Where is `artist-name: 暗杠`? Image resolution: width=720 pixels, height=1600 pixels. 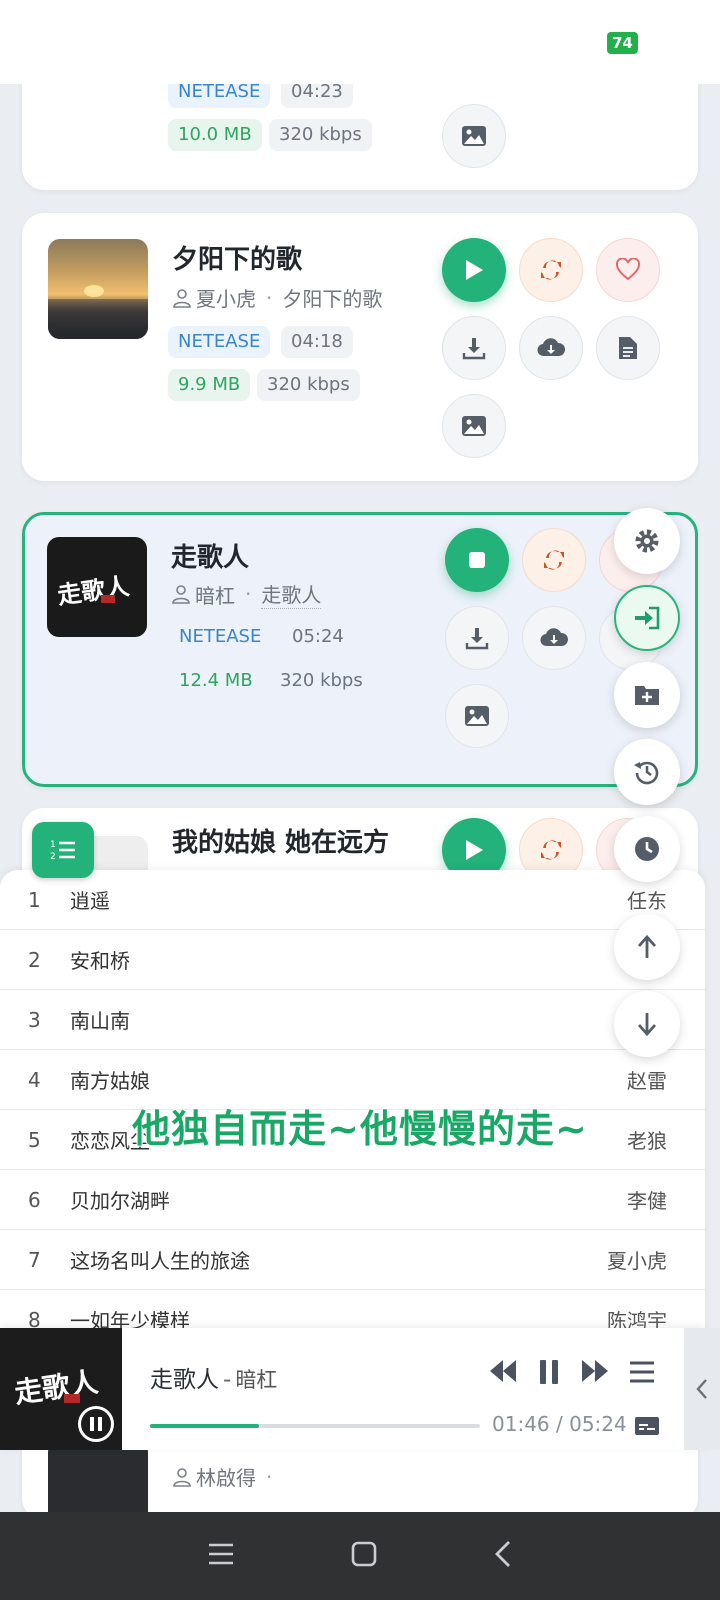
artist-name: 暗杠 is located at coordinates (215, 594).